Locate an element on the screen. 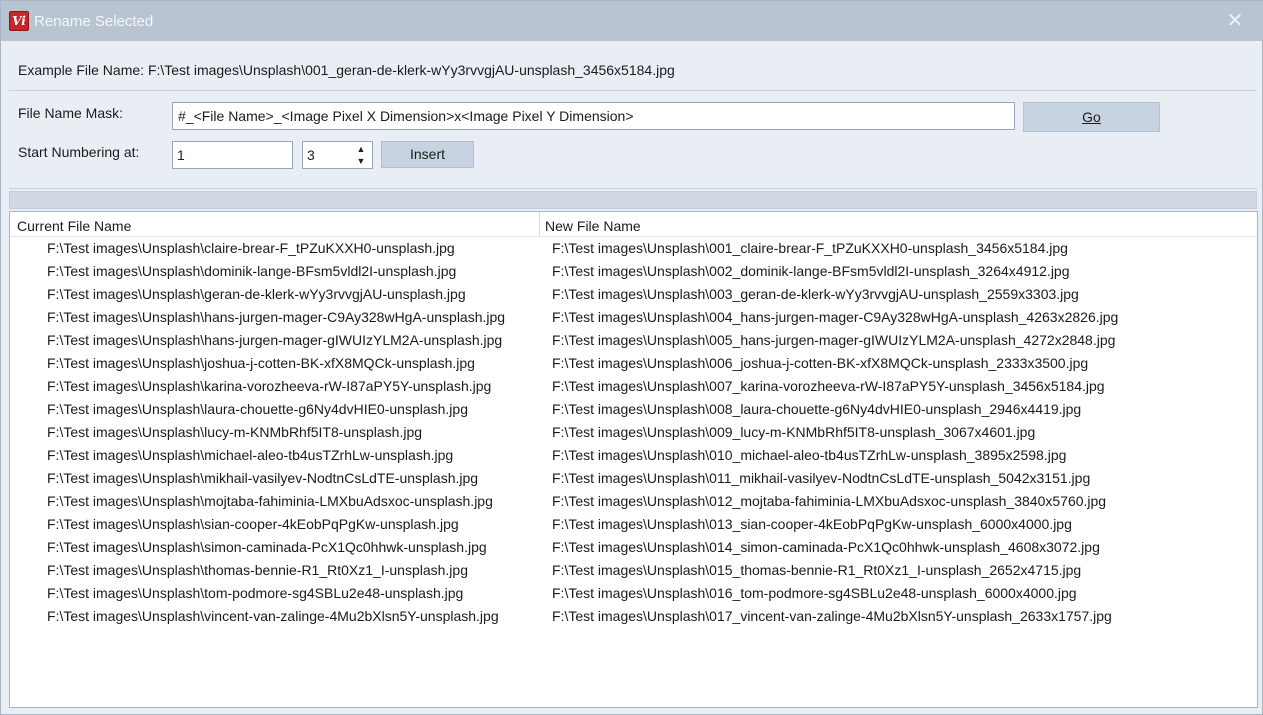 This screenshot has width=1263, height=715. digits-stepper: 3 ▲ ▼ is located at coordinates (337, 155).